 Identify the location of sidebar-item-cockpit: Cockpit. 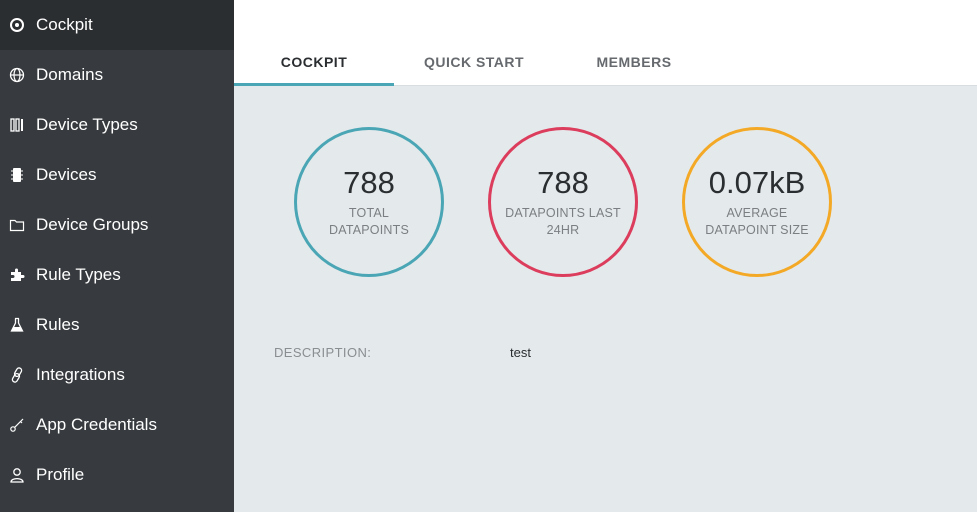
(117, 25).